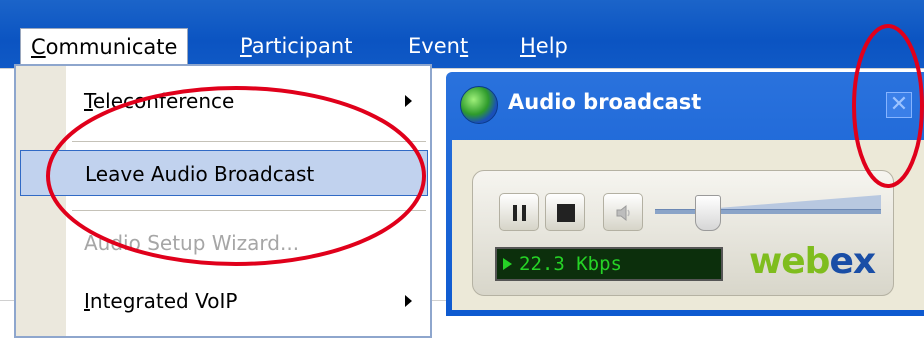 Image resolution: width=924 pixels, height=338 pixels. I want to click on menu-item-integrated-voip: Integrated VoIP, so click(223, 301).